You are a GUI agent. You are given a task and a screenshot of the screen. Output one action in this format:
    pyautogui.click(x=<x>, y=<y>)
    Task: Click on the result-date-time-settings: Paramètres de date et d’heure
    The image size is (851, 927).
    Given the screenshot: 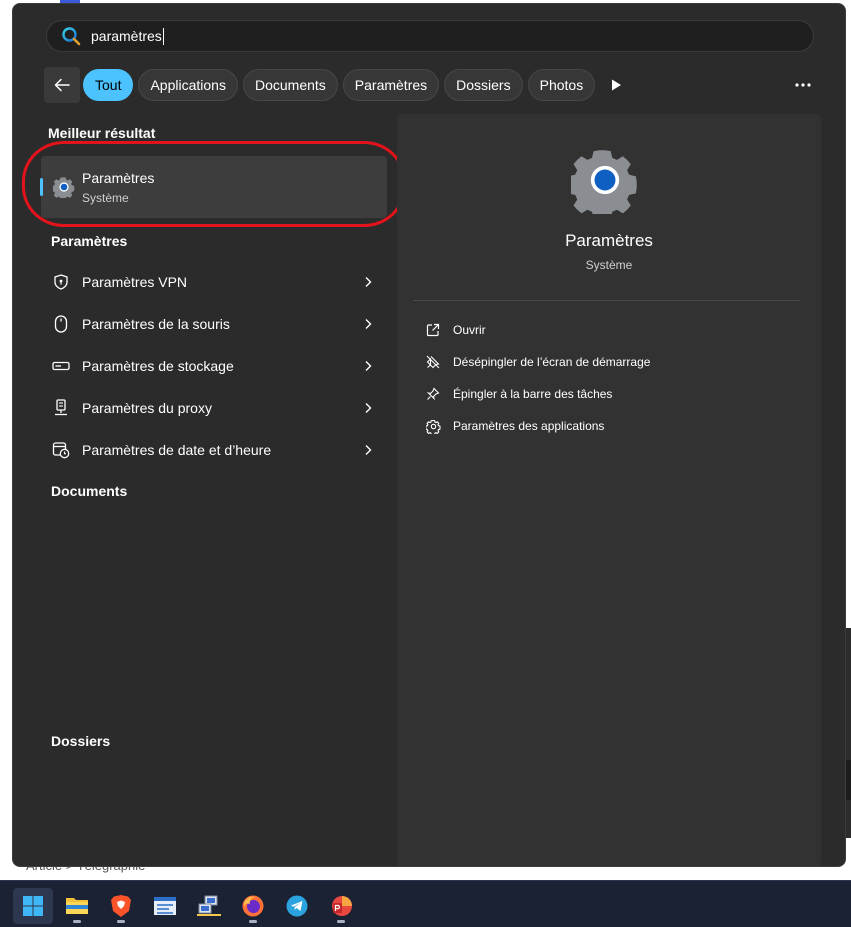 What is the action you would take?
    pyautogui.click(x=214, y=450)
    